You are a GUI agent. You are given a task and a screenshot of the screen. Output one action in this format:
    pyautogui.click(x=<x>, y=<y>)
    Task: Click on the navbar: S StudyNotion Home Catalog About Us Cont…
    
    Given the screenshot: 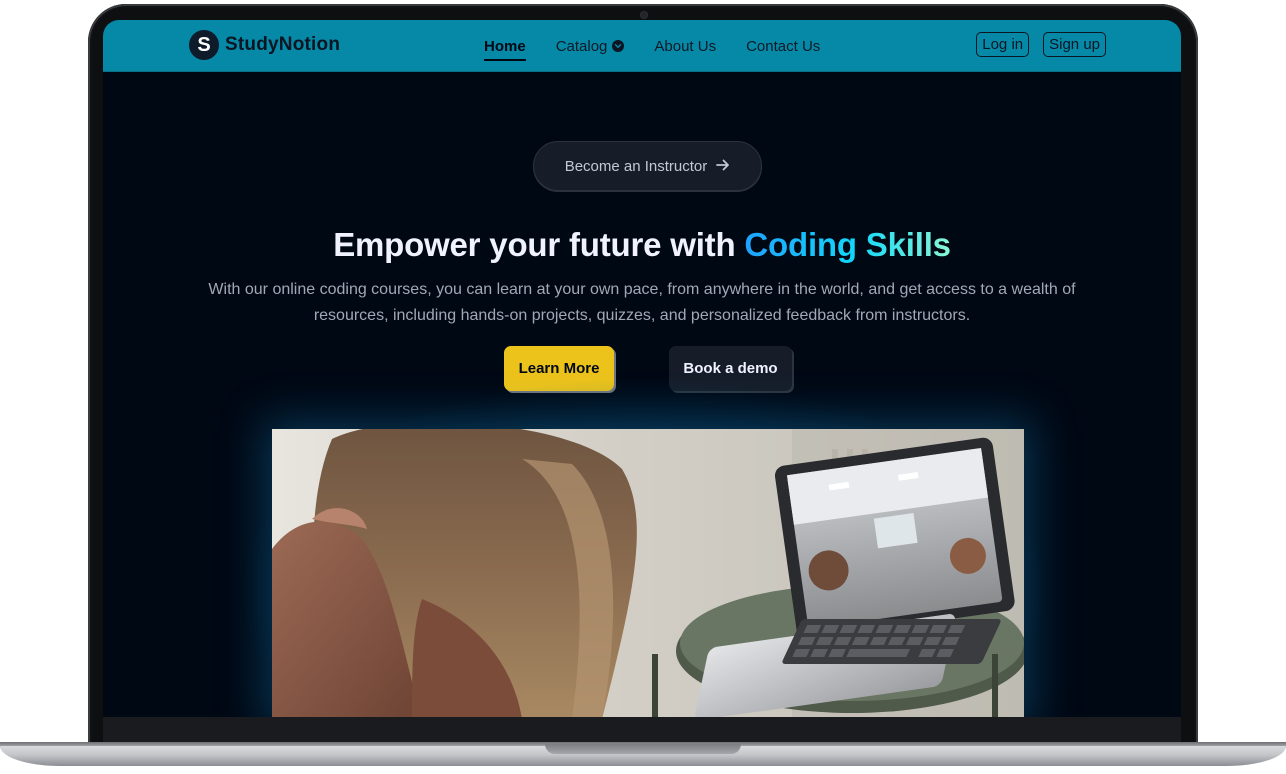 What is the action you would take?
    pyautogui.click(x=642, y=46)
    